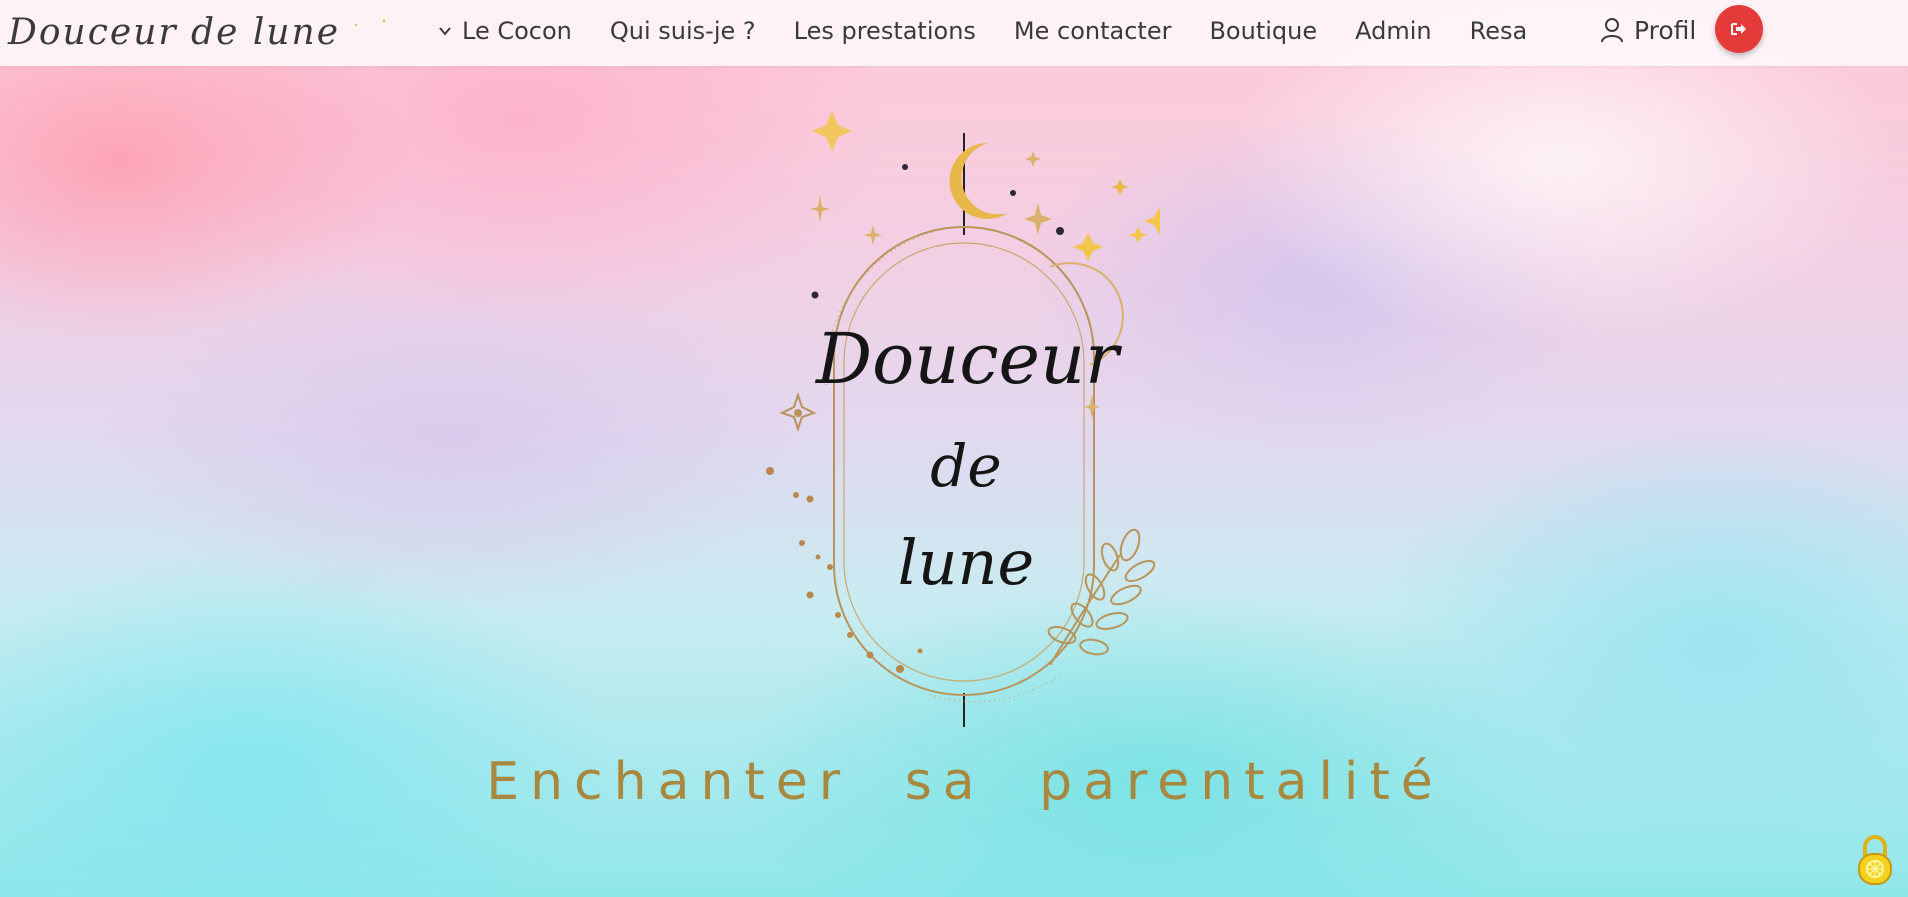 The width and height of the screenshot is (1908, 897). Describe the element at coordinates (1093, 31) in the screenshot. I see `nav-item-me-contacter: Me contacter` at that location.